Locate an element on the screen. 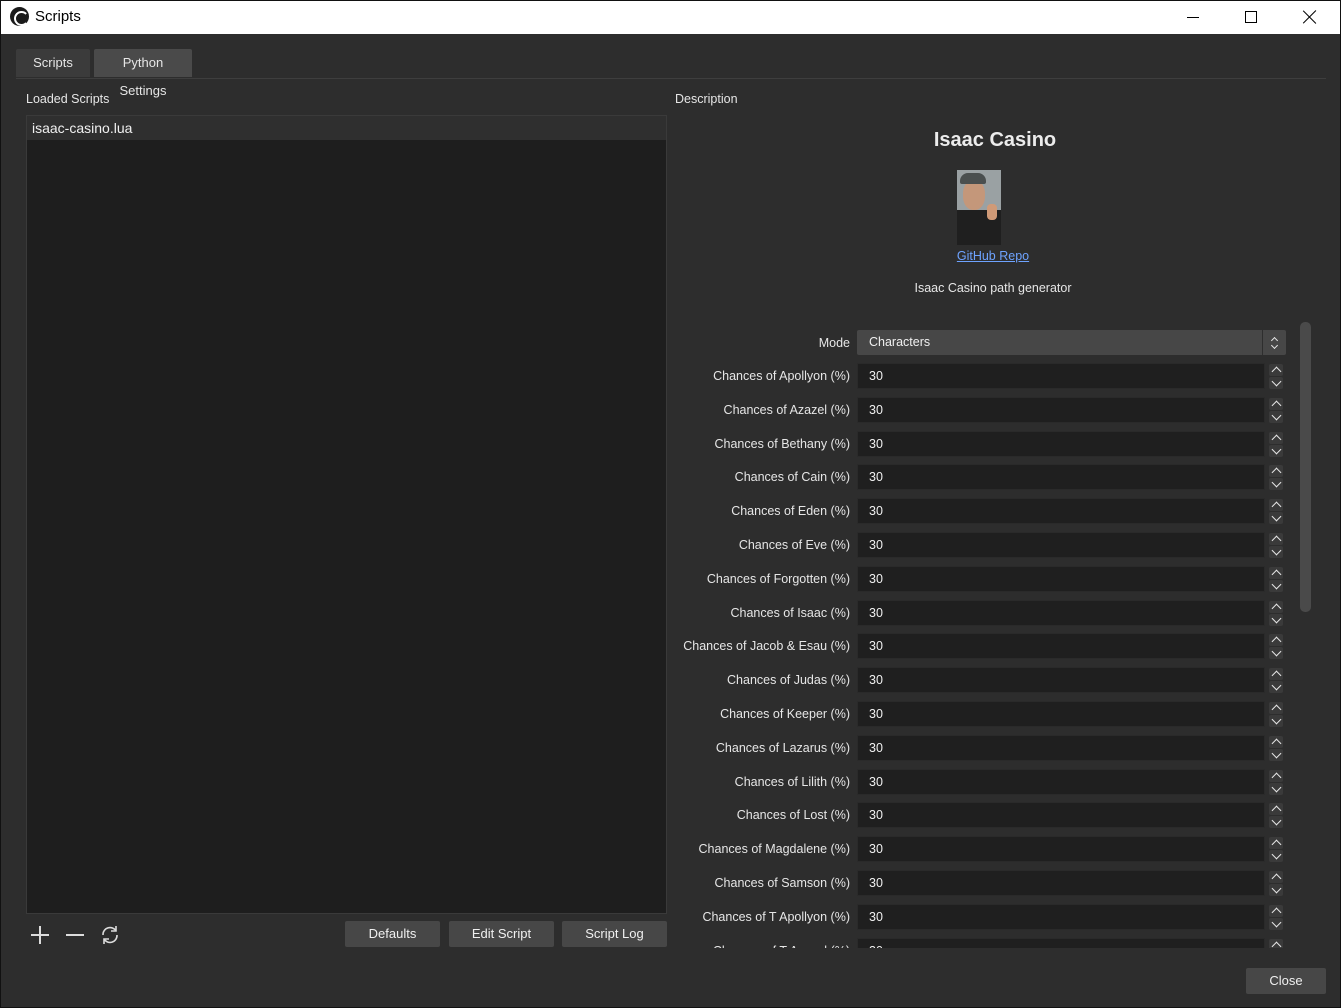  chance-label: Chances of Magdalene (%) is located at coordinates (774, 849).